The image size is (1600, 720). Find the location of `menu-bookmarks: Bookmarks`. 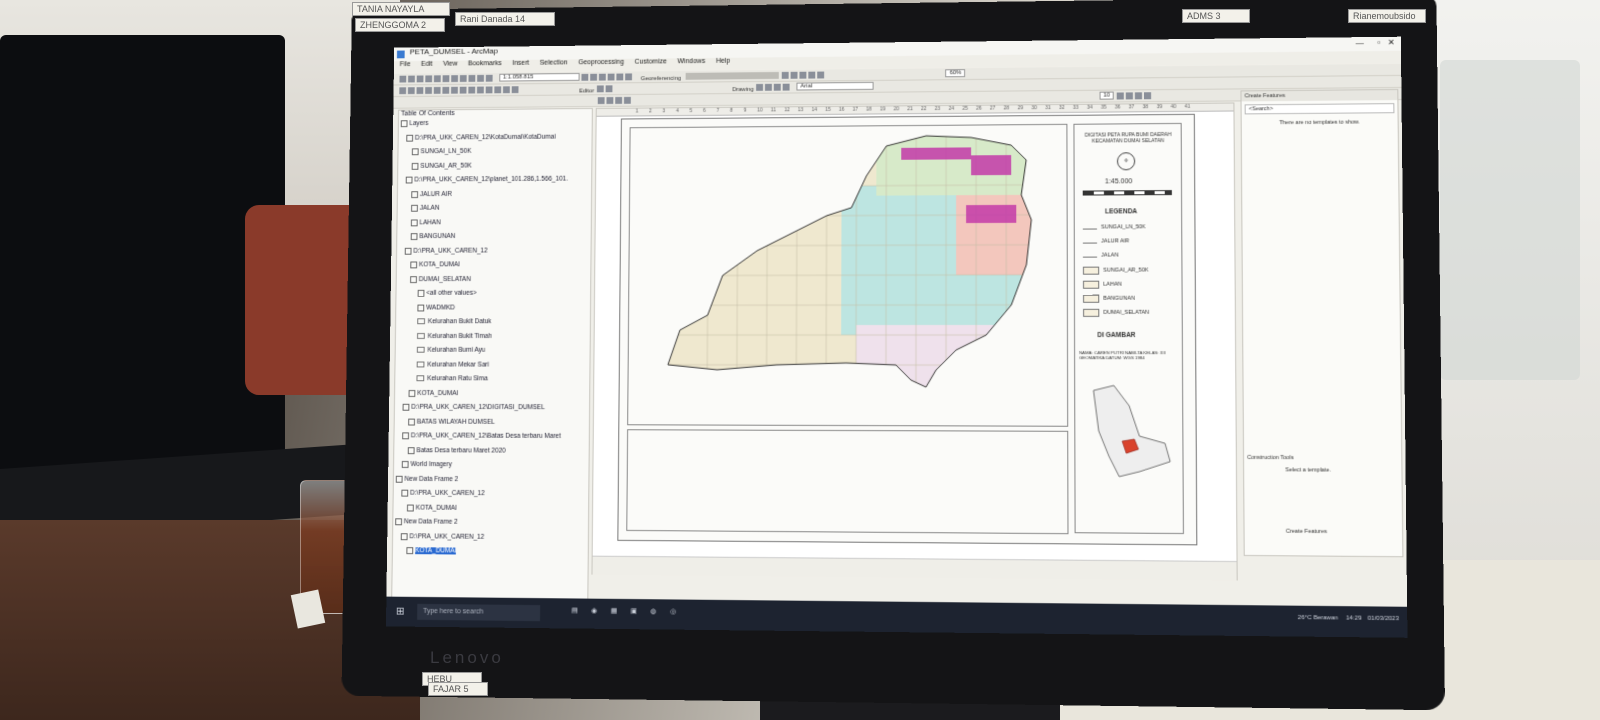

menu-bookmarks: Bookmarks is located at coordinates (485, 63).